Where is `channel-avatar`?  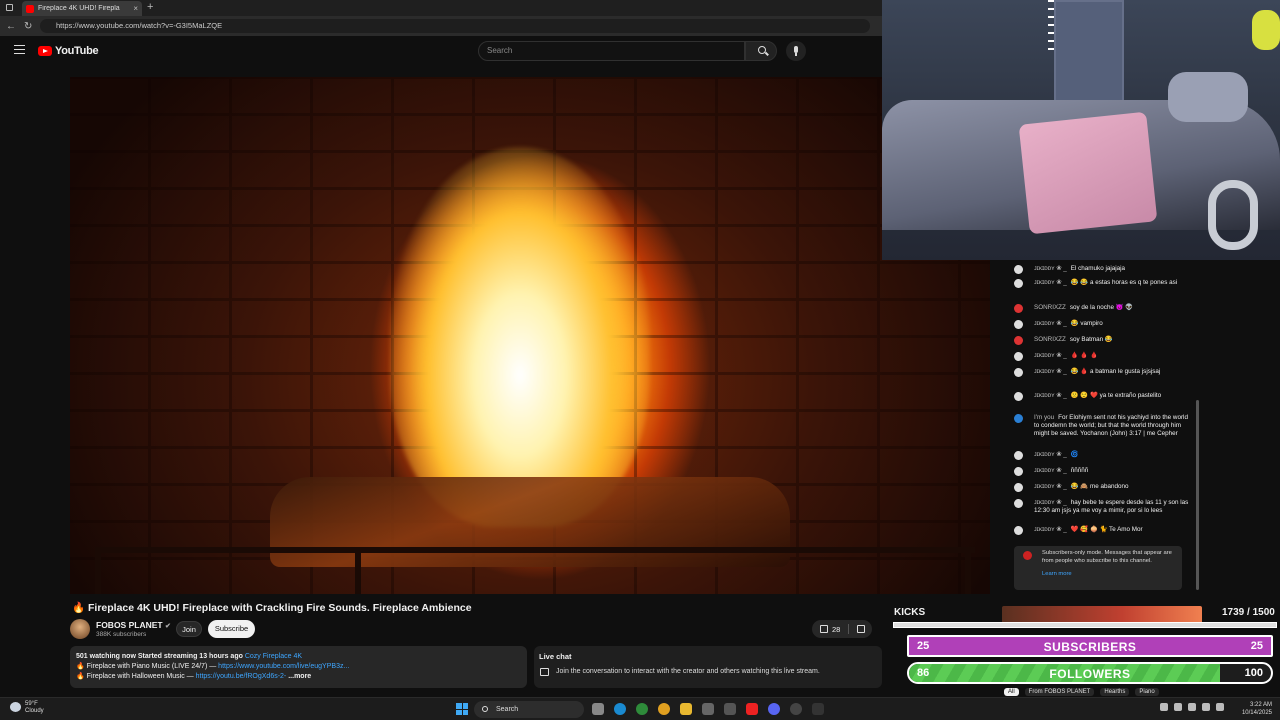
channel-avatar is located at coordinates (80, 629).